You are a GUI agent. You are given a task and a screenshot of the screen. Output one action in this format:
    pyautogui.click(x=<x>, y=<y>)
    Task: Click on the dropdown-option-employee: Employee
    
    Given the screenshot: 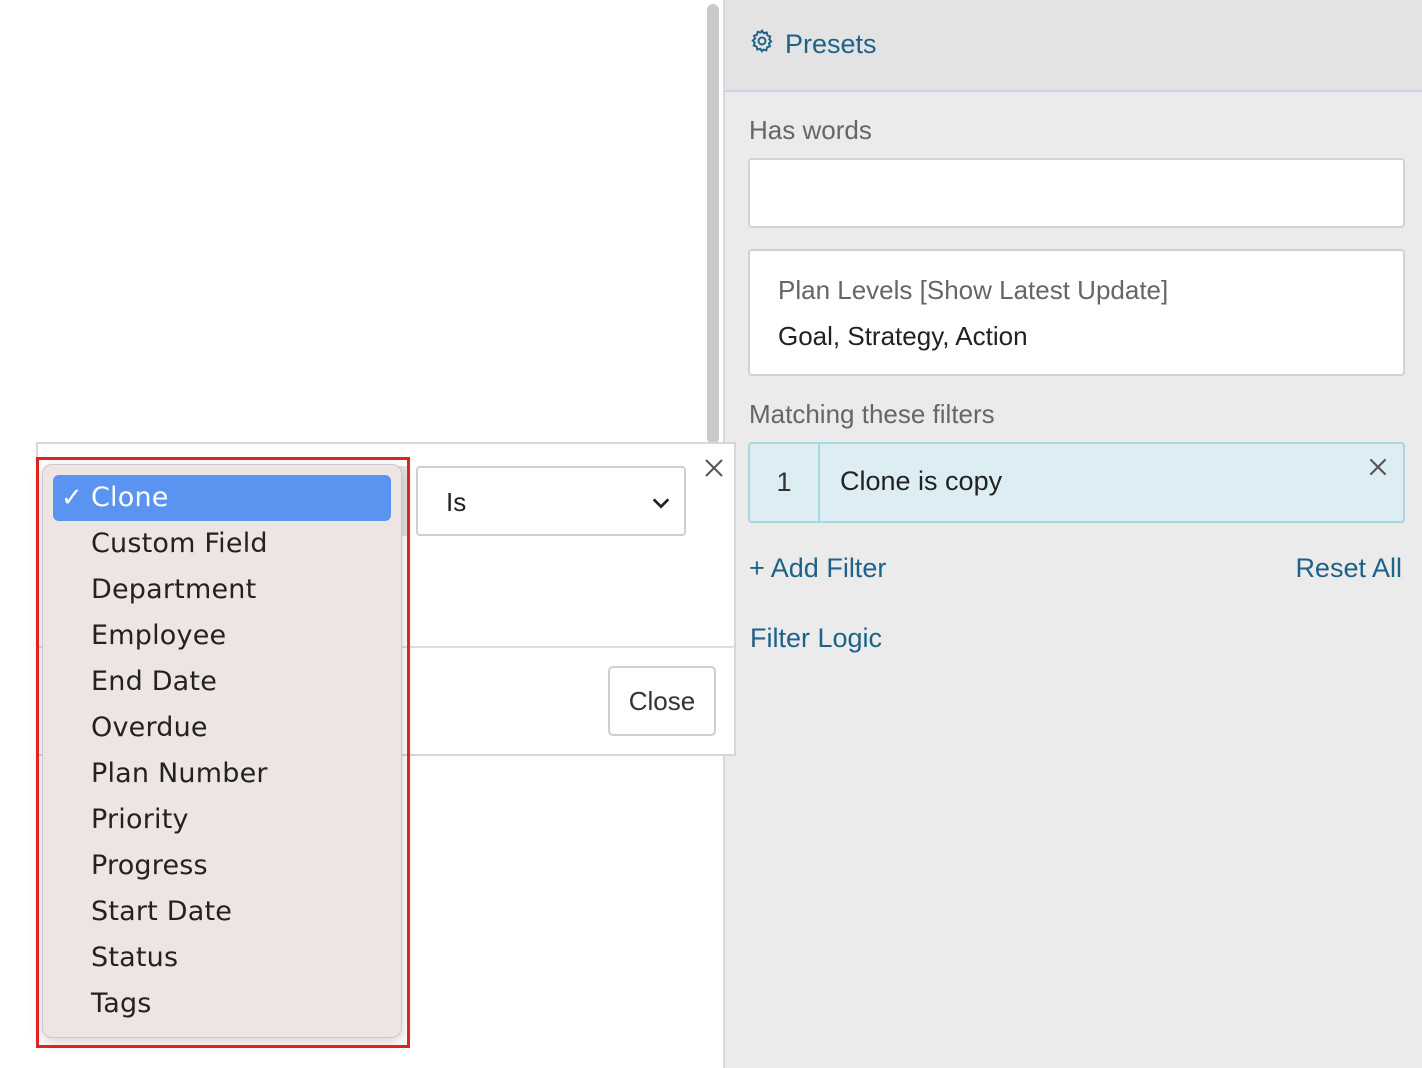 What is the action you would take?
    pyautogui.click(x=222, y=636)
    